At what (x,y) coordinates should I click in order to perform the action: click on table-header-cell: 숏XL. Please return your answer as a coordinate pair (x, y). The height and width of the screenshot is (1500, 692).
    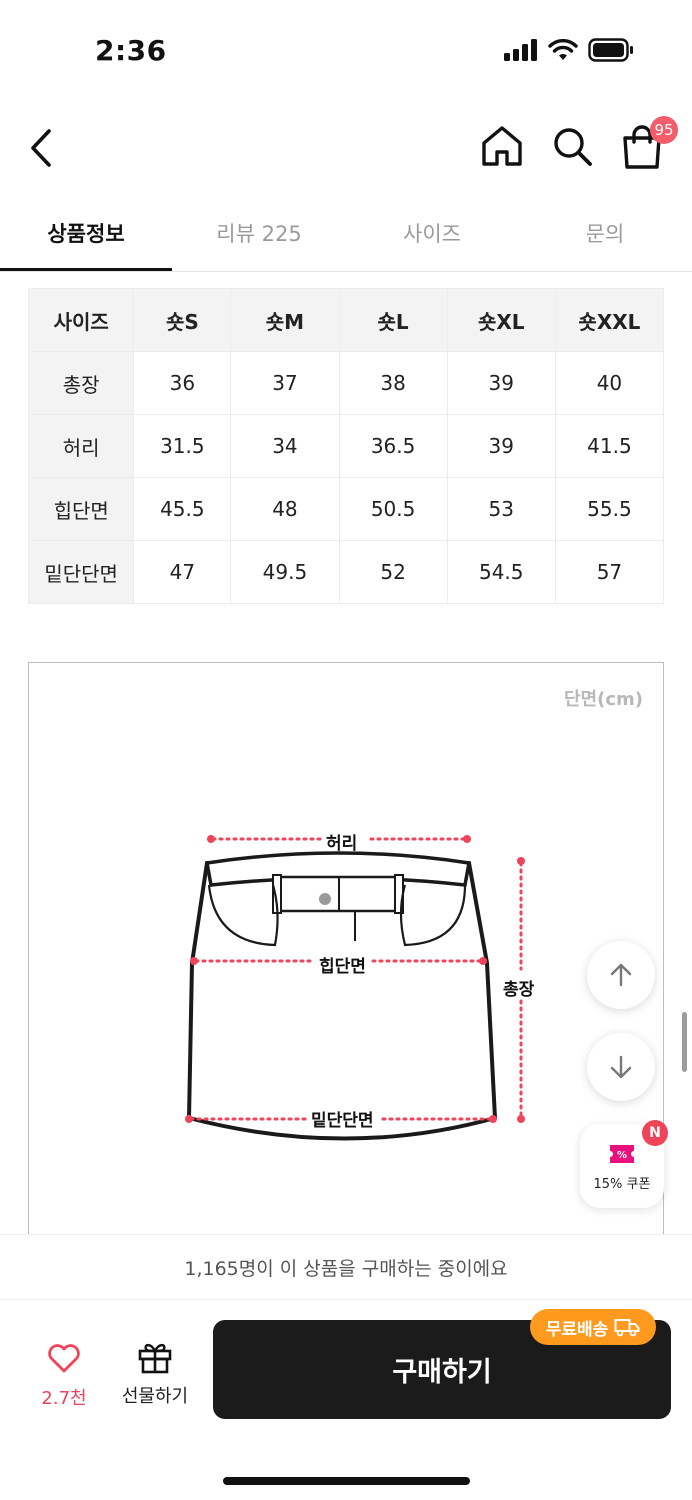
    Looking at the image, I should click on (501, 320).